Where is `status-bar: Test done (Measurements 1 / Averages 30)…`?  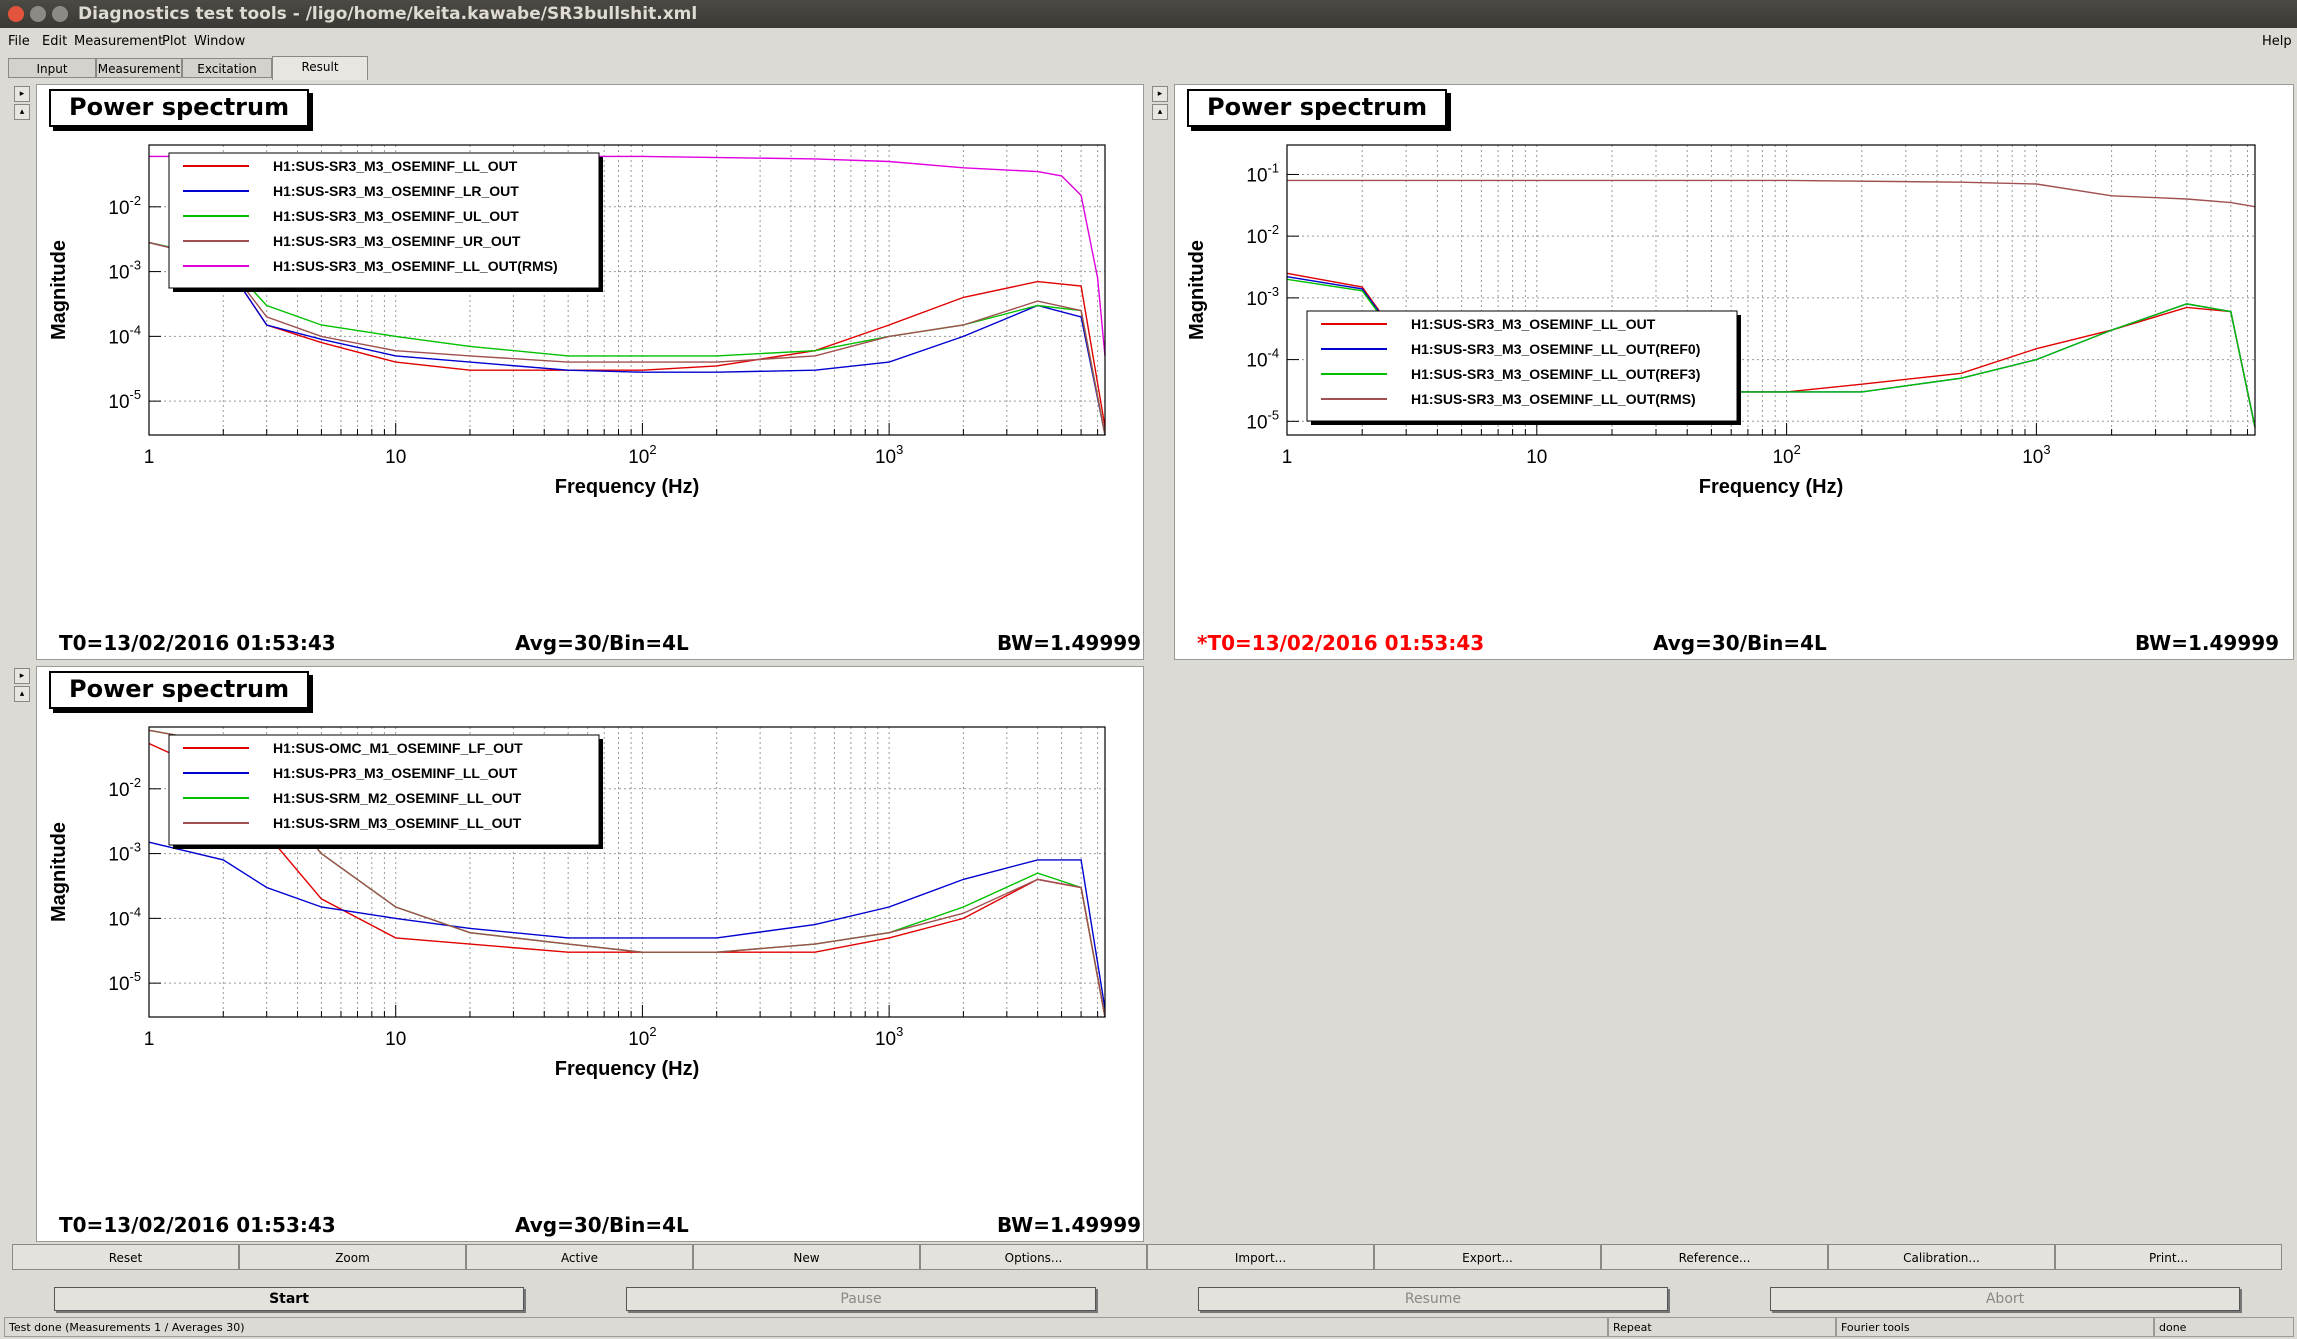
status-bar: Test done (Measurements 1 / Averages 30)… is located at coordinates (1148, 1327).